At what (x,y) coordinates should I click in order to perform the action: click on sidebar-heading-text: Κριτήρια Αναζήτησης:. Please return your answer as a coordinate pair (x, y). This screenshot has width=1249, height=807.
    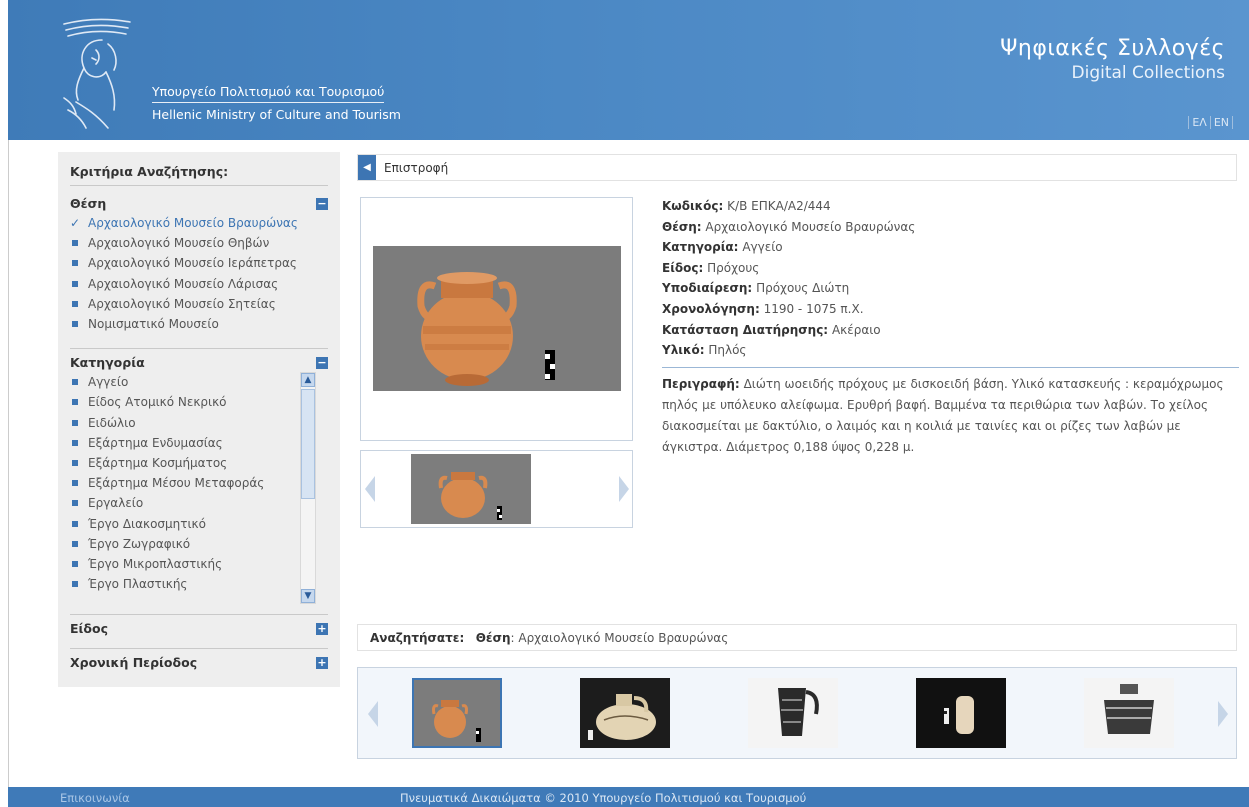
    Looking at the image, I should click on (149, 171).